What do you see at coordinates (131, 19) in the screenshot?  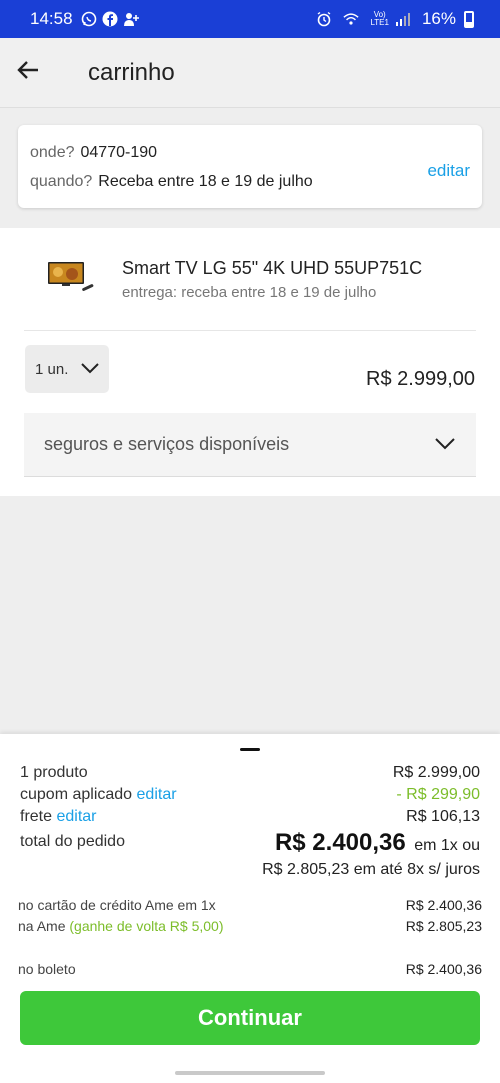 I see `contact-add-icon` at bounding box center [131, 19].